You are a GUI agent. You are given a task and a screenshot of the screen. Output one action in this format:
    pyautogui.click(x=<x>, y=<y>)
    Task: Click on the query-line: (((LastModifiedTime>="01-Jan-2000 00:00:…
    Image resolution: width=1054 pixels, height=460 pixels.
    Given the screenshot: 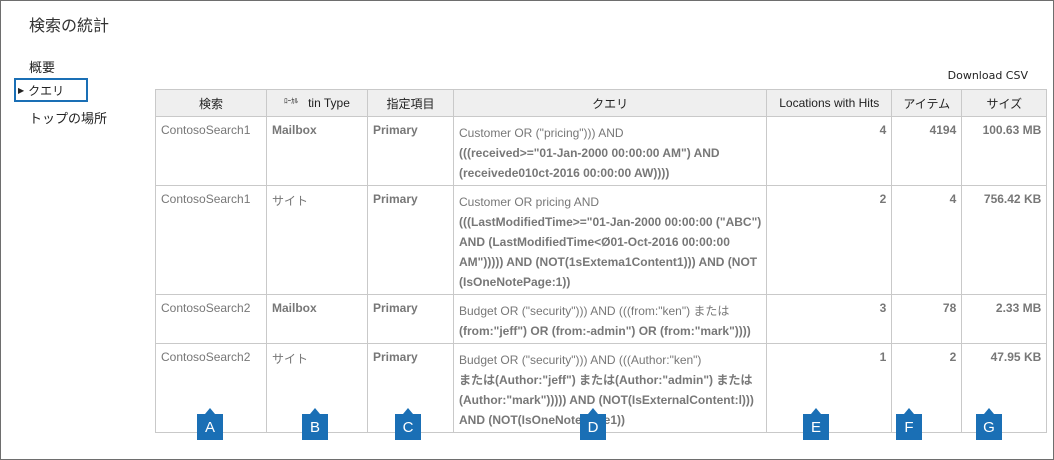 What is the action you would take?
    pyautogui.click(x=610, y=222)
    